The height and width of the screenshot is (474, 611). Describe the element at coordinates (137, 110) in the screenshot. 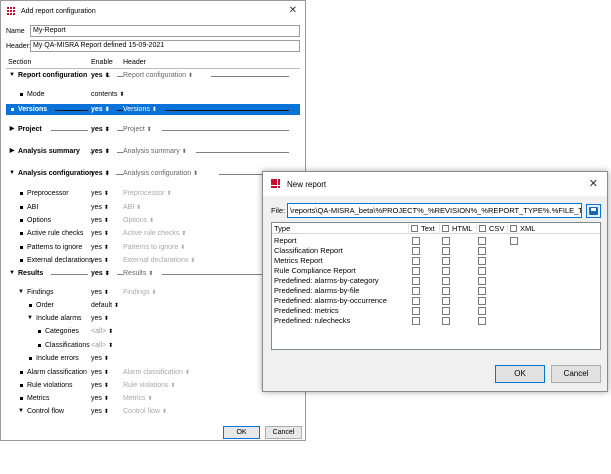

I see `header-field: Versions ⬍` at that location.